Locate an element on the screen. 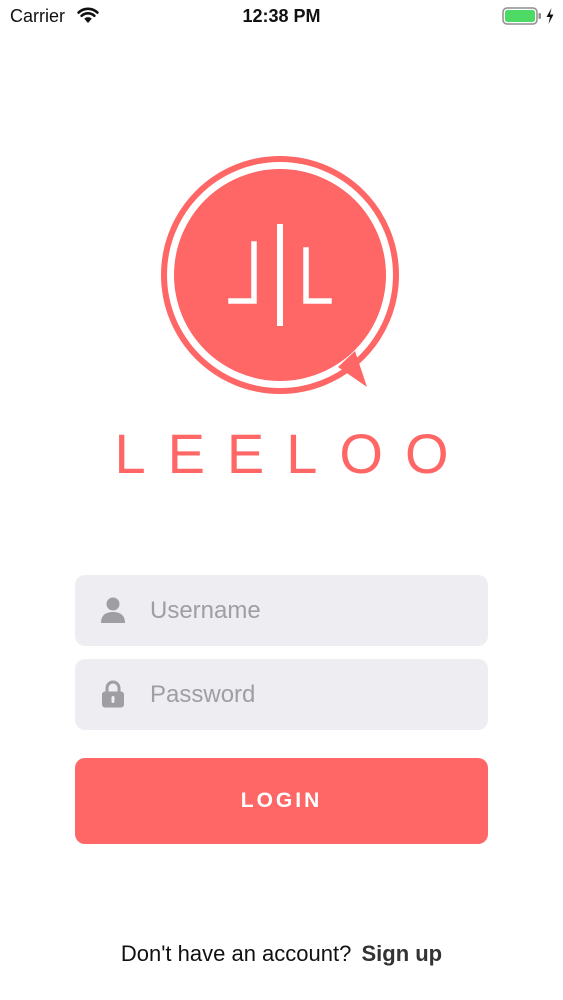 Image resolution: width=563 pixels, height=1000 pixels. username-field is located at coordinates (281, 610).